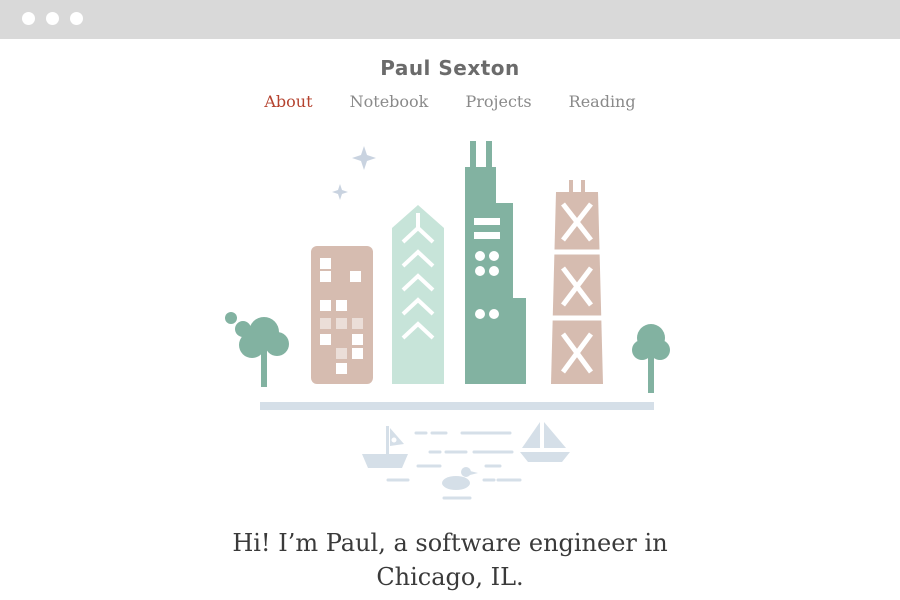 The width and height of the screenshot is (900, 600). I want to click on sailboat-icon, so click(545, 442).